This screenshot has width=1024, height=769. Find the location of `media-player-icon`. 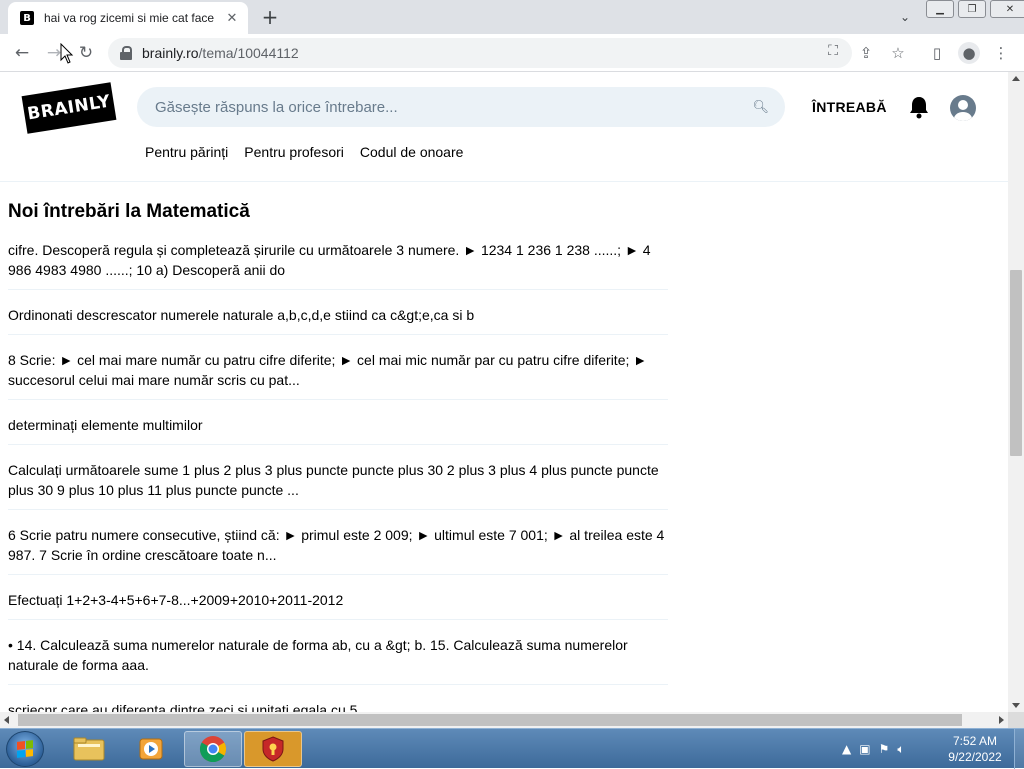

media-player-icon is located at coordinates (151, 749).